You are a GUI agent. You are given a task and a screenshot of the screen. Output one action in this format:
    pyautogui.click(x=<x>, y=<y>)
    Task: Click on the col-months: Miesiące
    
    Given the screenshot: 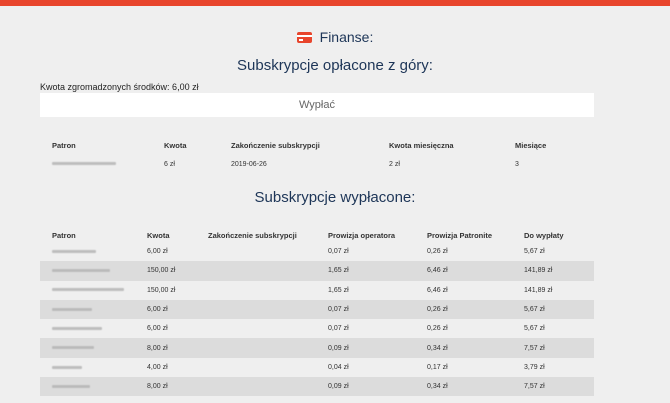 What is the action you would take?
    pyautogui.click(x=531, y=145)
    